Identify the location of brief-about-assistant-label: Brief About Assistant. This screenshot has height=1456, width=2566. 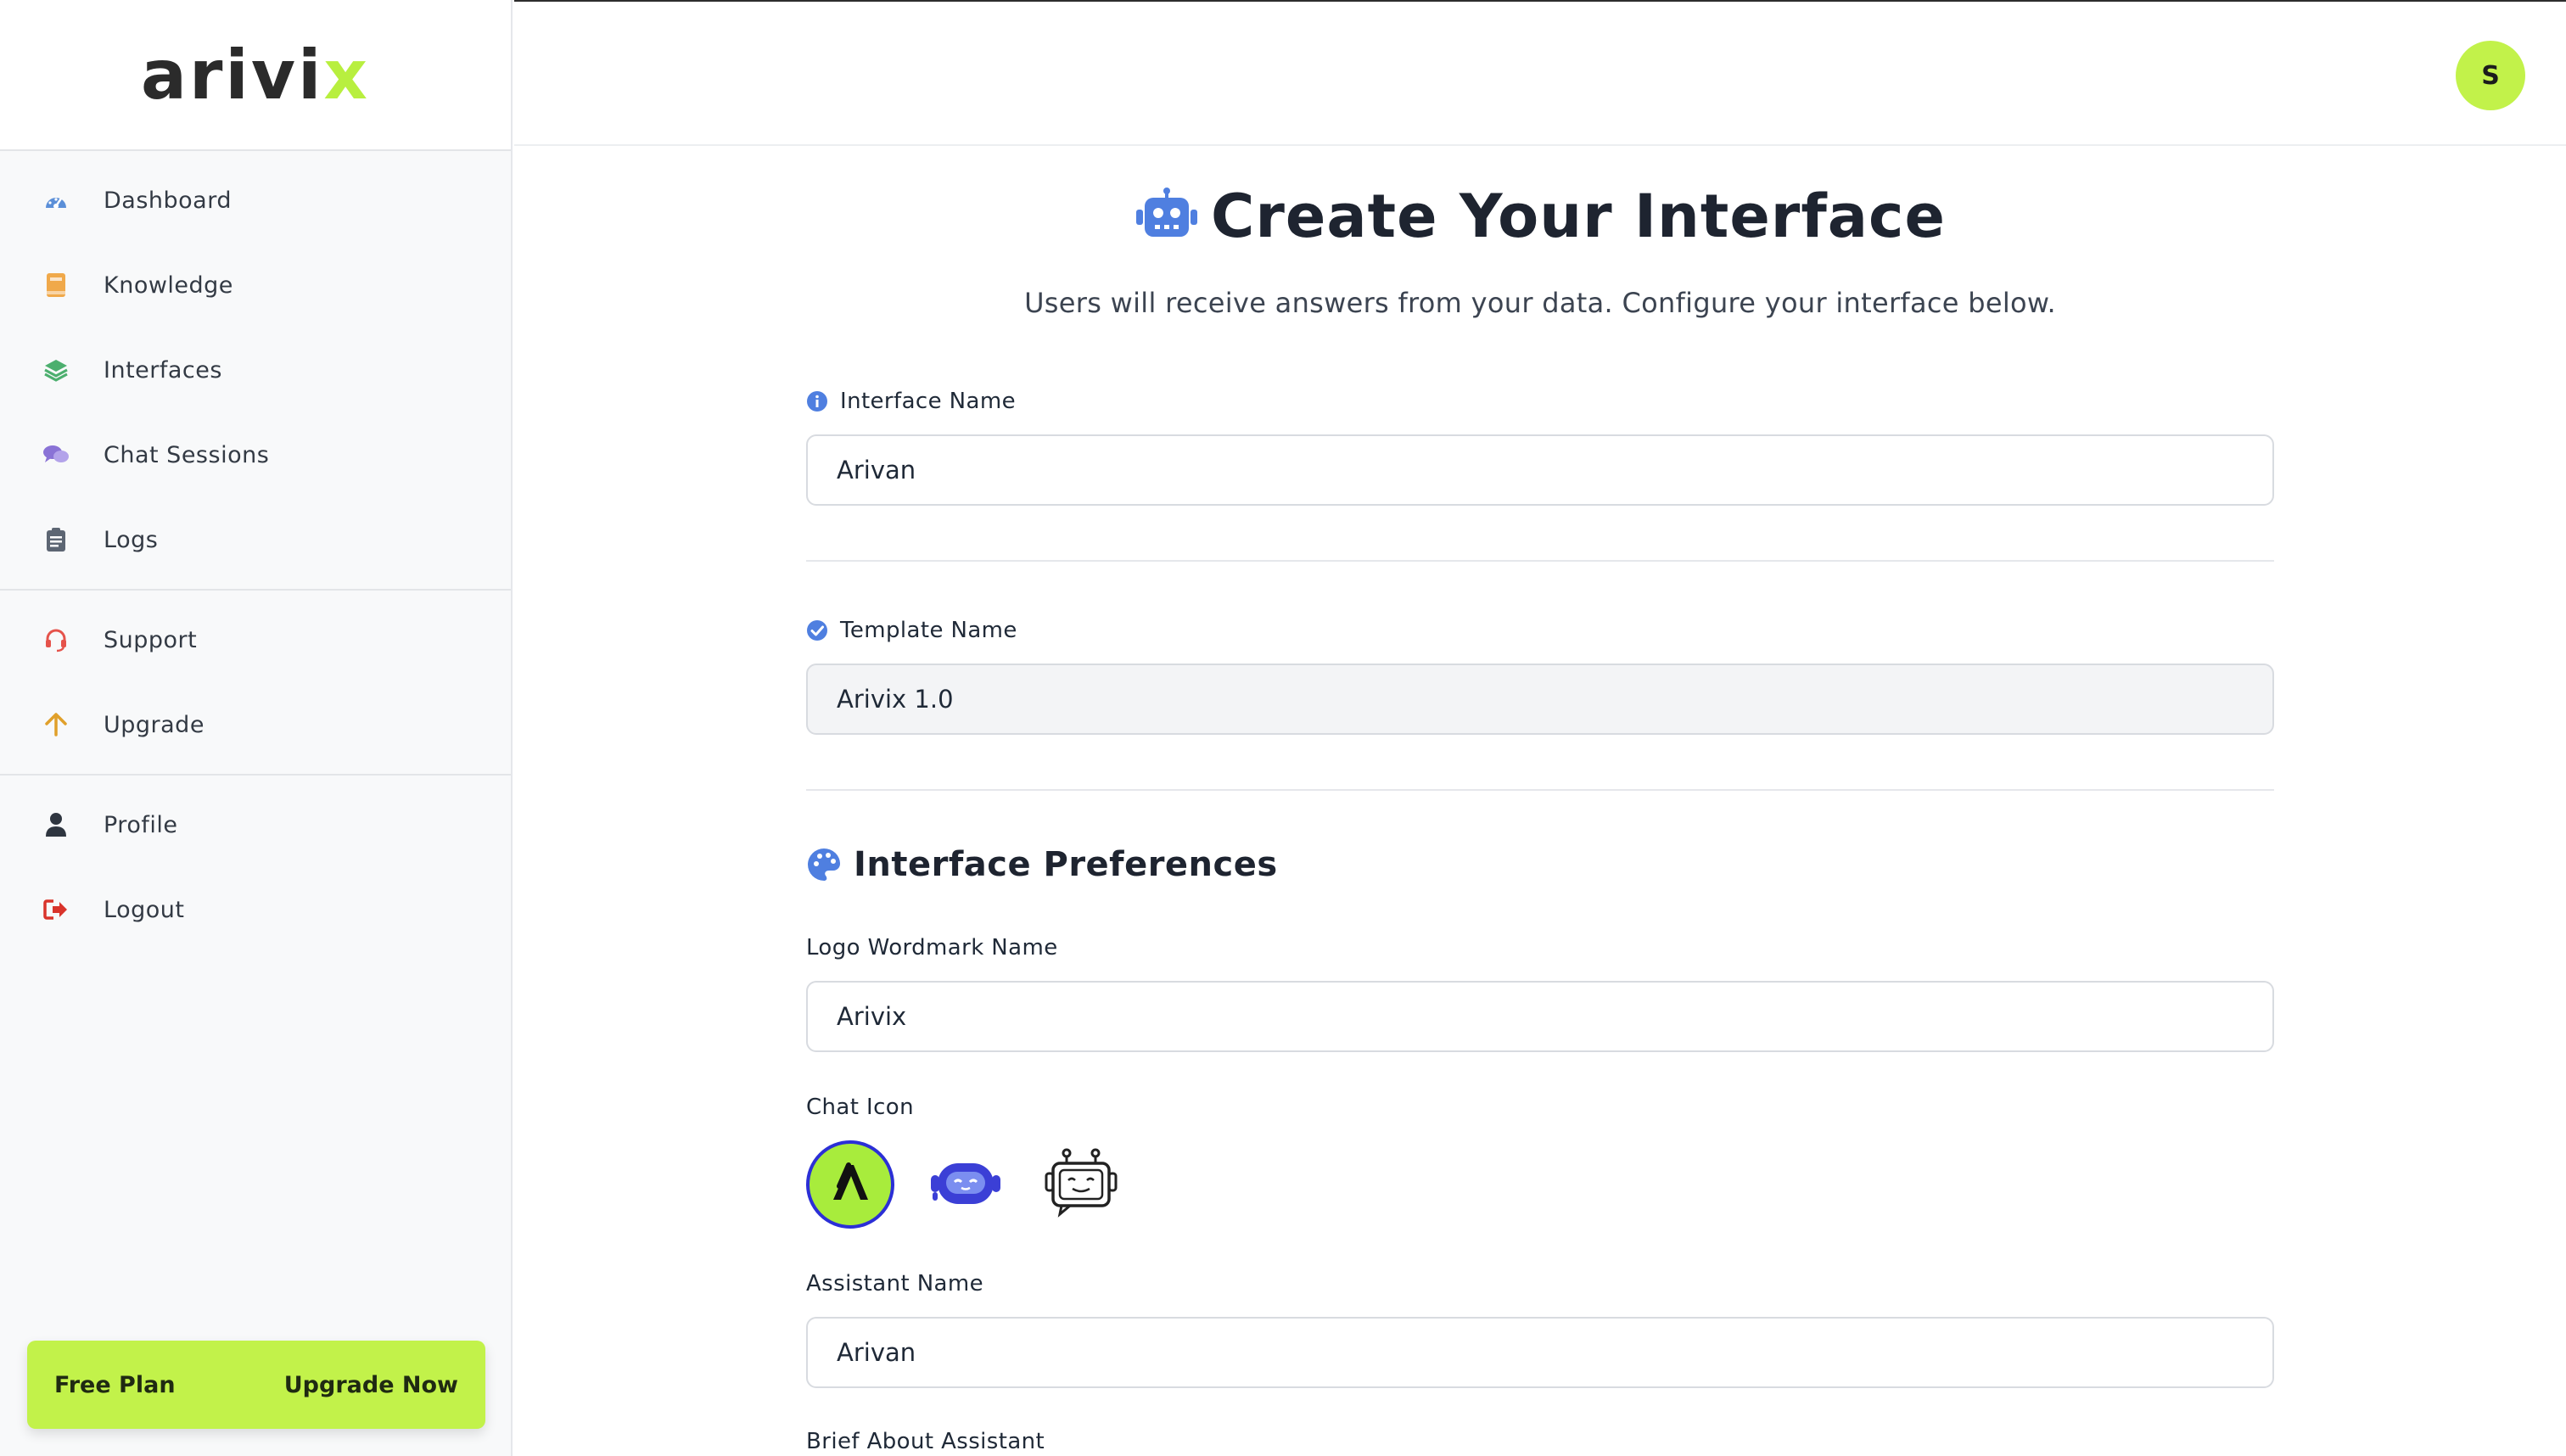
(925, 1441).